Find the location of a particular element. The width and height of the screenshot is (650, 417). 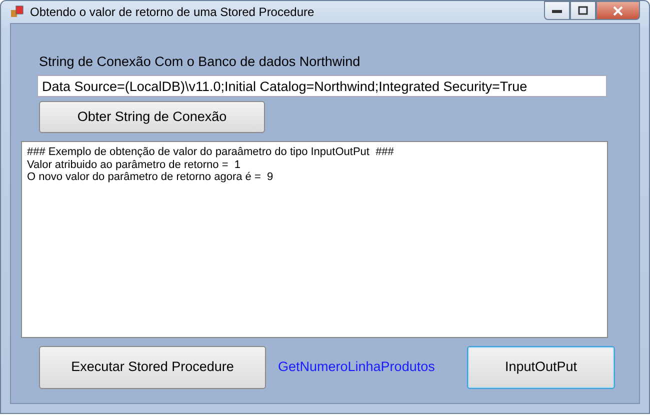

connection-string-field: Data Source=(LocalDB)\v11.0;Initial Catalog=Northwind;Integrated Security=True is located at coordinates (322, 86).